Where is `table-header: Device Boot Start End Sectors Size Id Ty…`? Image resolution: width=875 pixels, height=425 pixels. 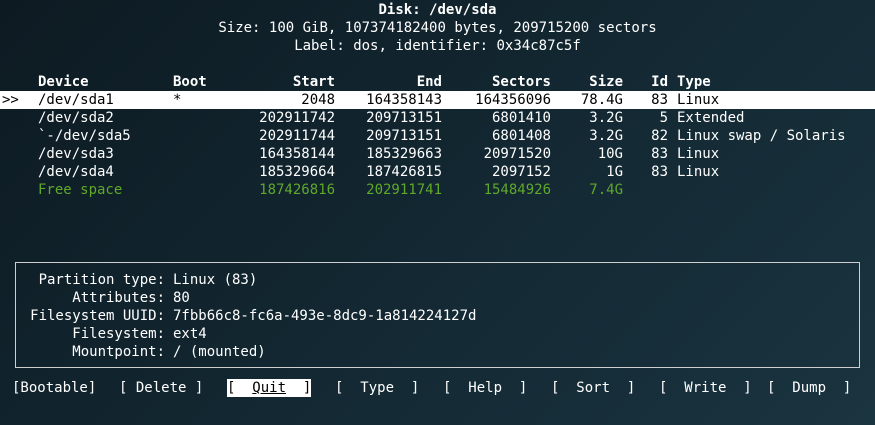 table-header: Device Boot Start End Sectors Size Id Ty… is located at coordinates (437, 82).